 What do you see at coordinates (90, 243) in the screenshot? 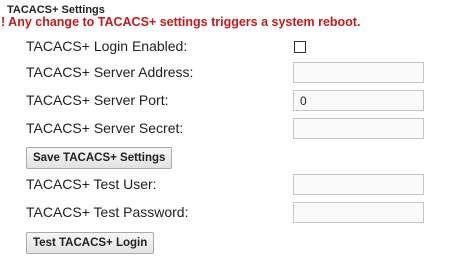
I see `test-login-button: Test TACACS+ Login` at bounding box center [90, 243].